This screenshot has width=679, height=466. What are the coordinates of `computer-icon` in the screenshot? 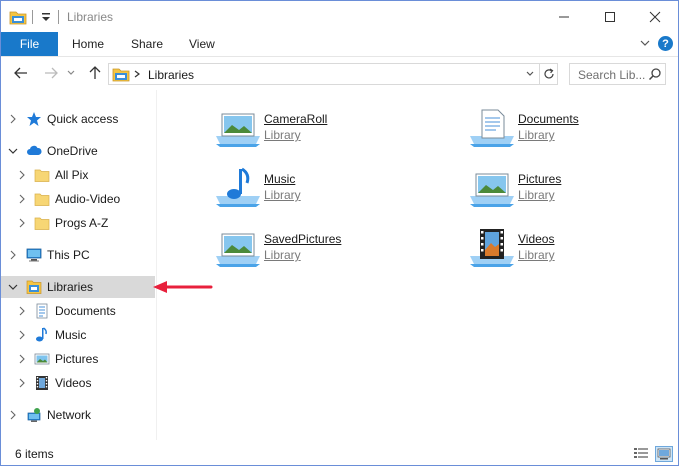 It's located at (34, 255).